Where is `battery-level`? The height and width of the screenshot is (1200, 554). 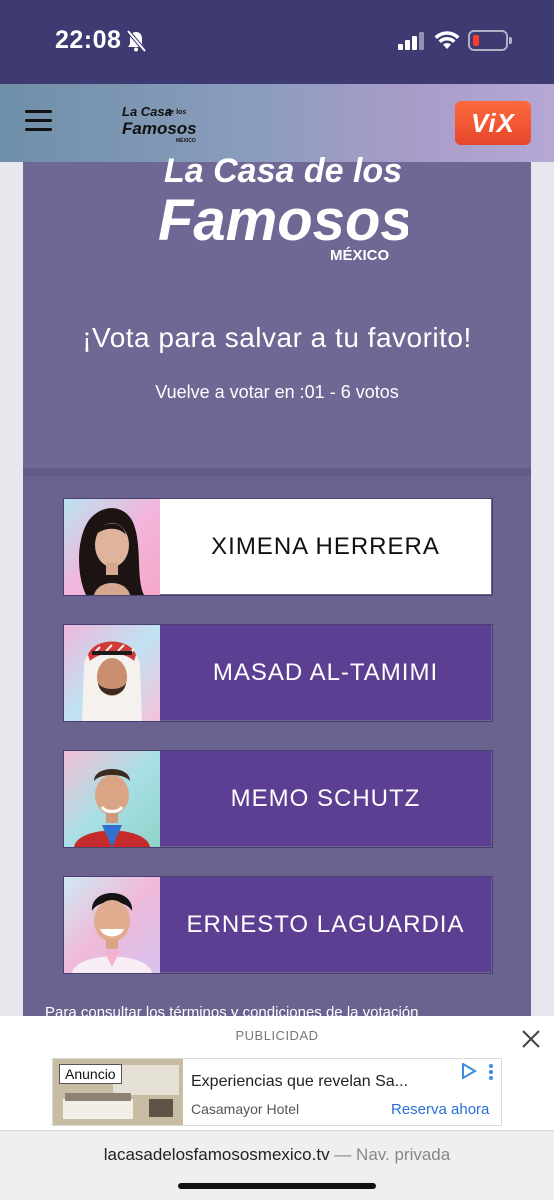 battery-level is located at coordinates (476, 40).